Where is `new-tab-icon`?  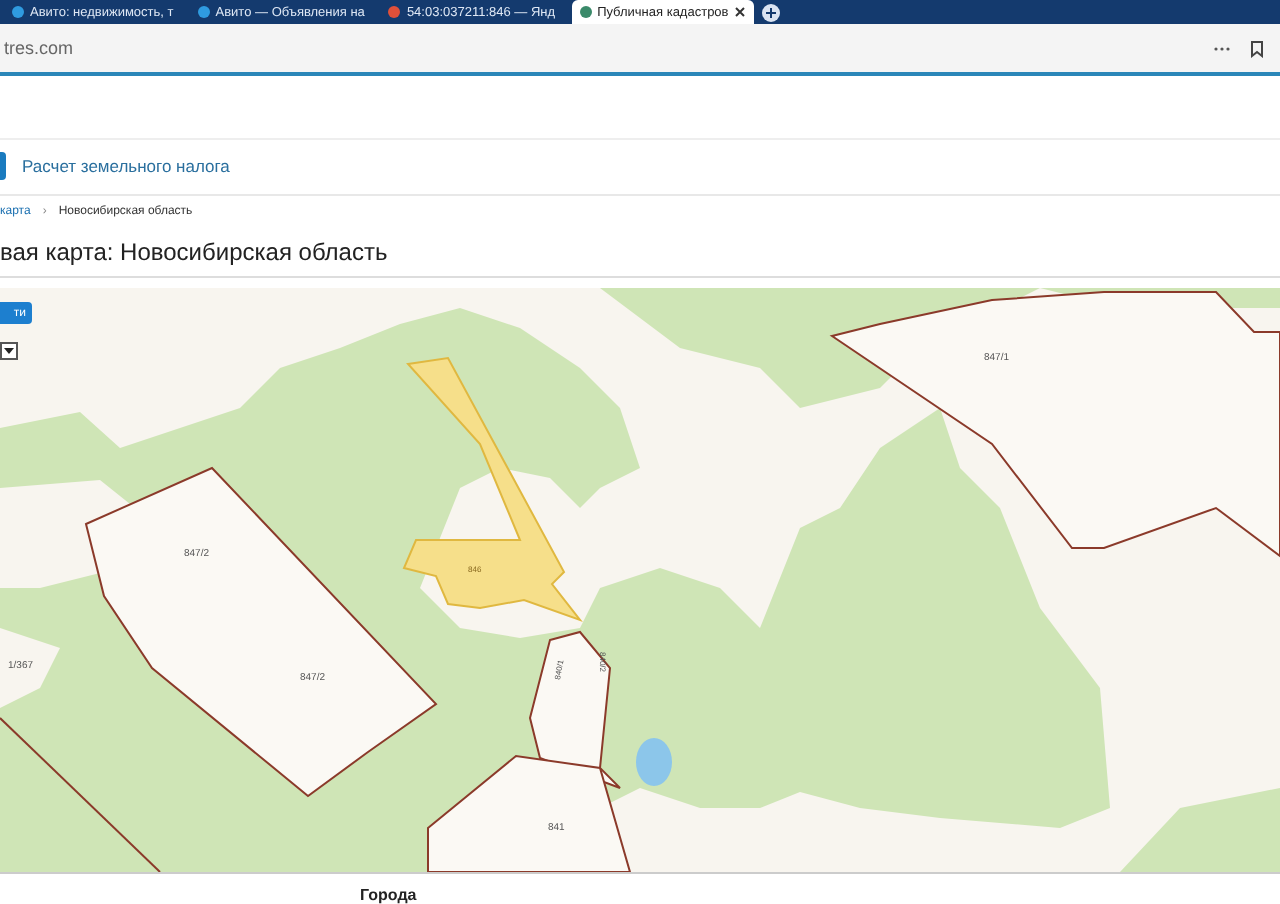 new-tab-icon is located at coordinates (771, 12).